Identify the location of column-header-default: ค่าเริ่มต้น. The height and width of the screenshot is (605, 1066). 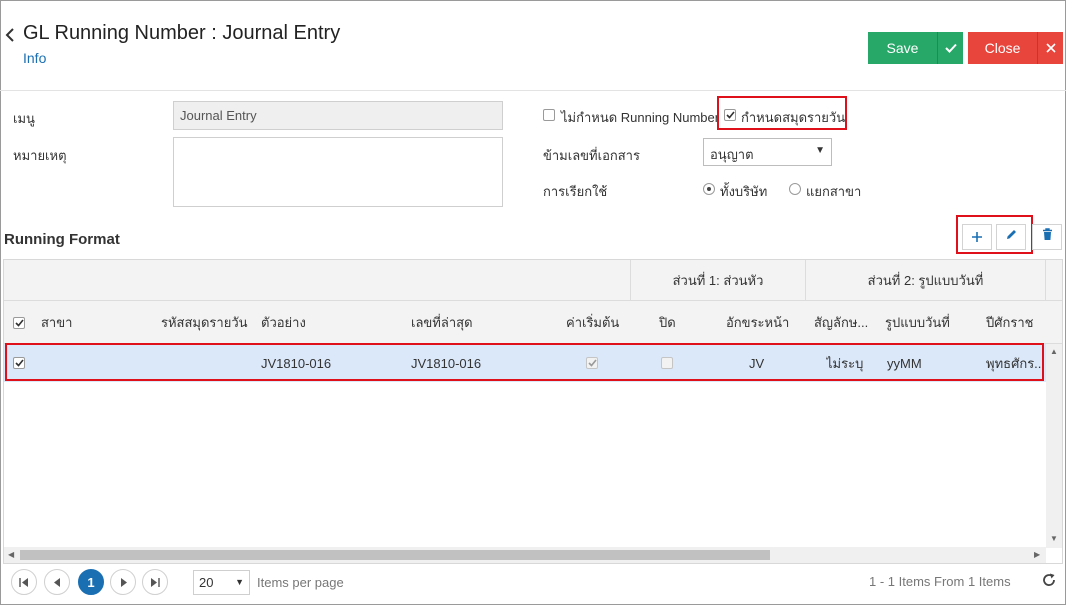
(596, 322).